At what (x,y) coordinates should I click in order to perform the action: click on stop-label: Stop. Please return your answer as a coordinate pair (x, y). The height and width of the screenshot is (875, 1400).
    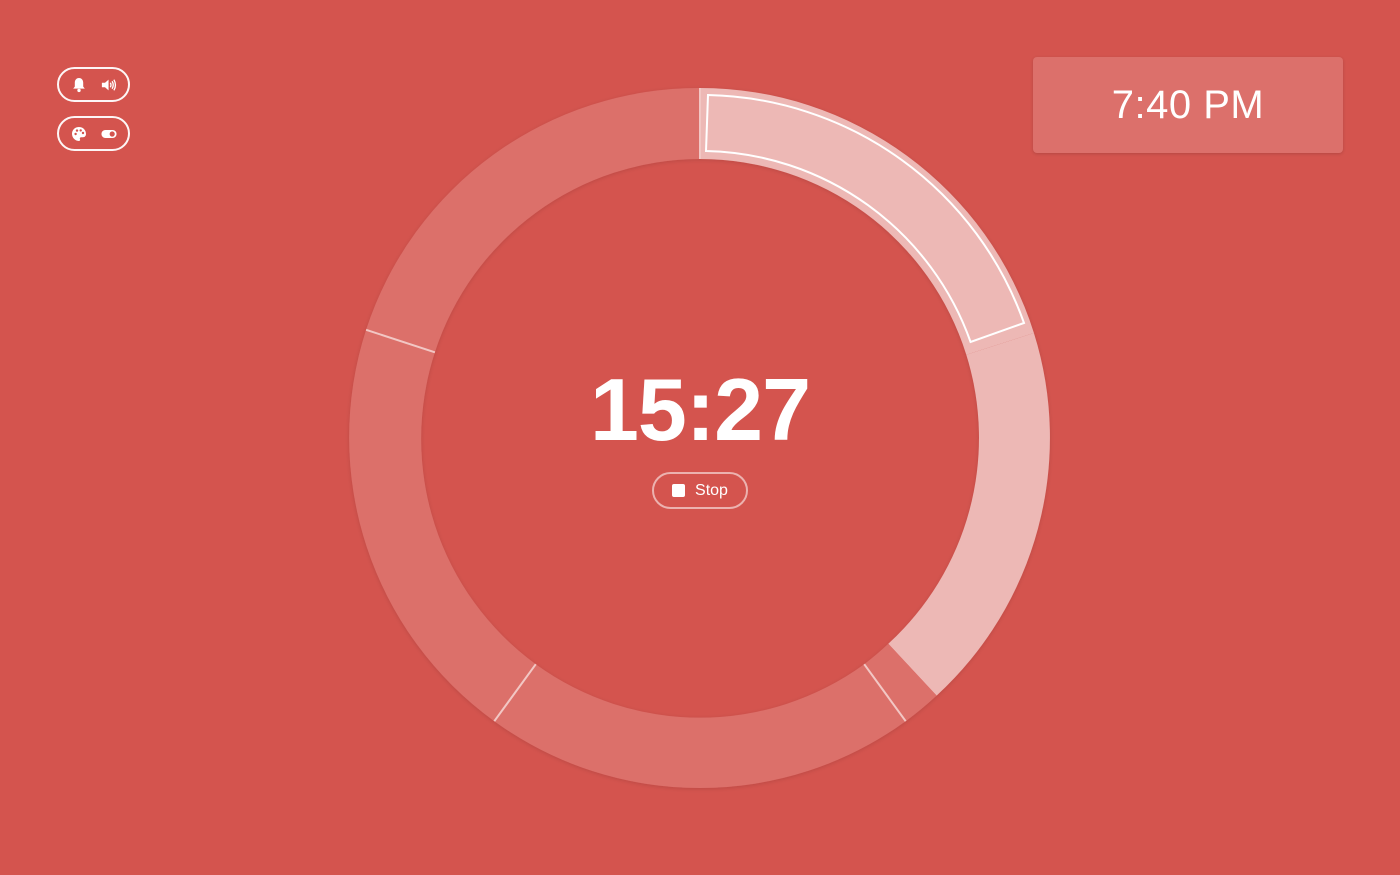
    Looking at the image, I should click on (711, 490).